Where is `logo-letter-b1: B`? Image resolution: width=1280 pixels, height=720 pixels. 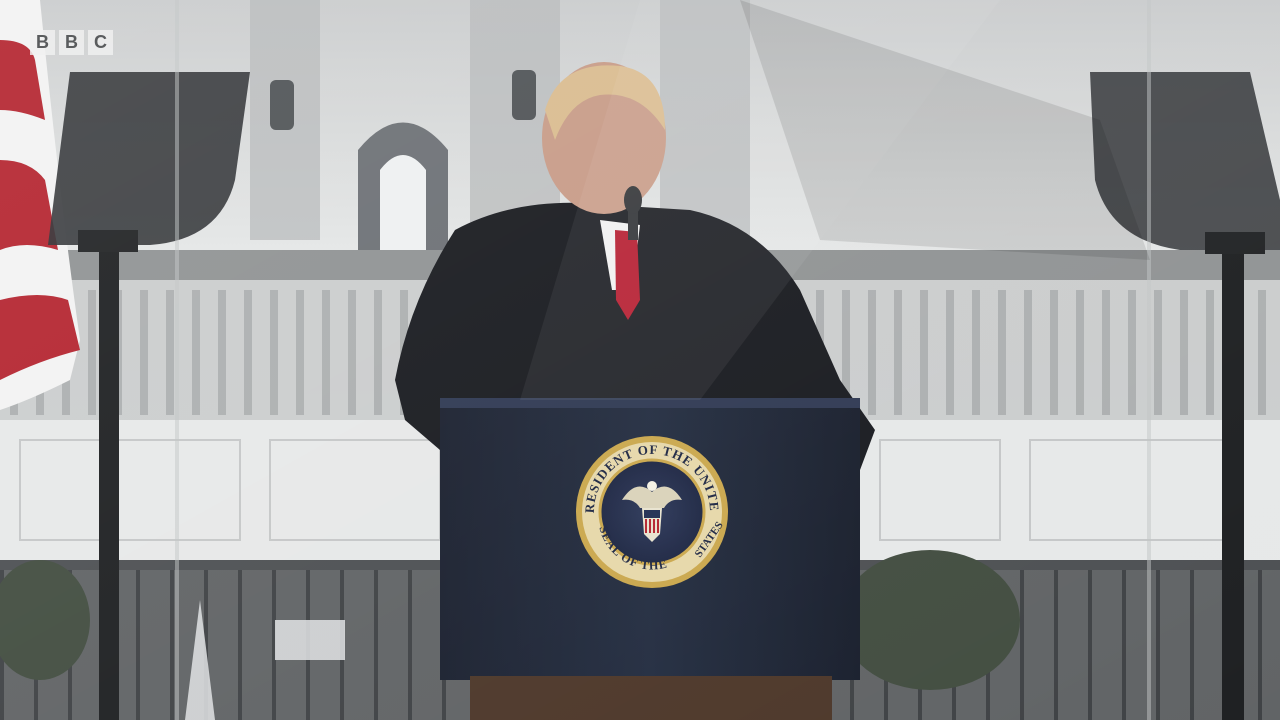 logo-letter-b1: B is located at coordinates (42, 42).